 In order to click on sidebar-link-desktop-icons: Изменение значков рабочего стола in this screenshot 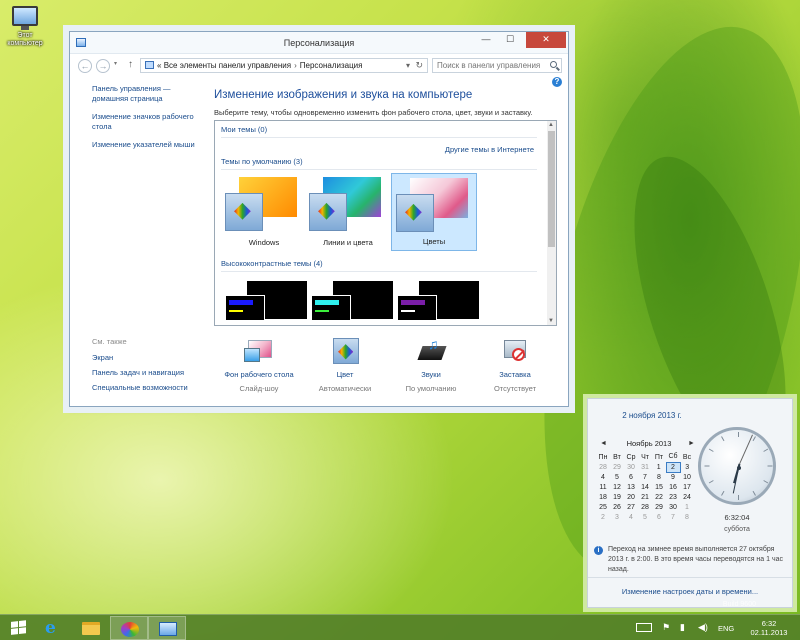, I will do `click(148, 121)`.